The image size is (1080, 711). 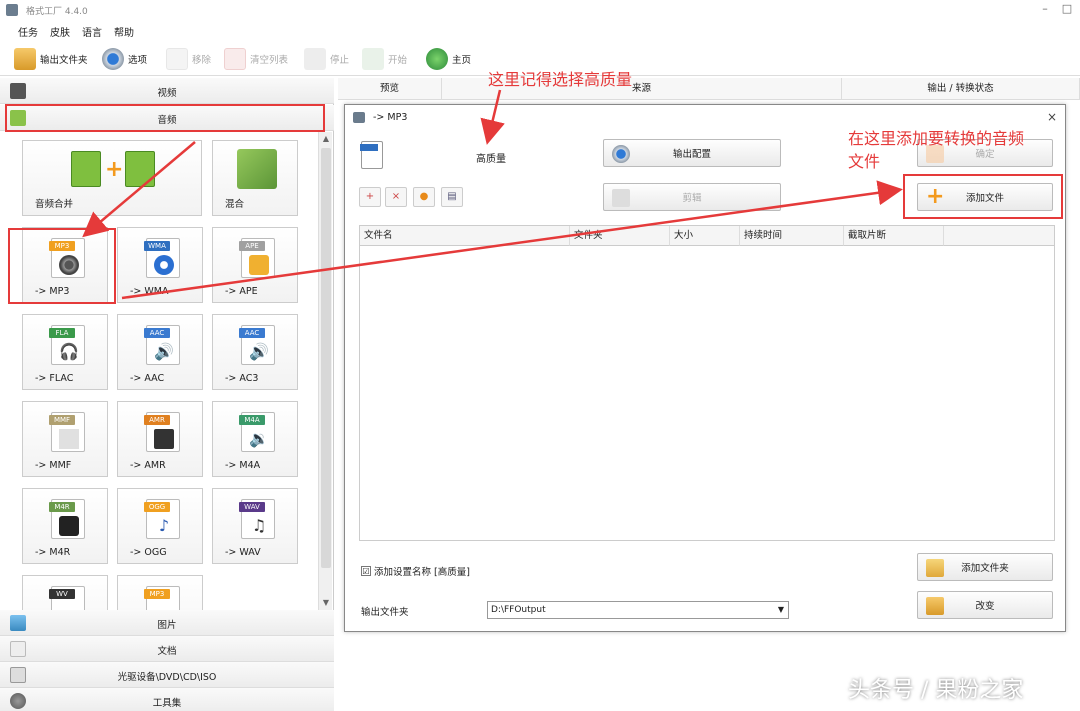 I want to click on annotation-add-note-line1: 在这里添加要转换的音频, so click(x=936, y=138).